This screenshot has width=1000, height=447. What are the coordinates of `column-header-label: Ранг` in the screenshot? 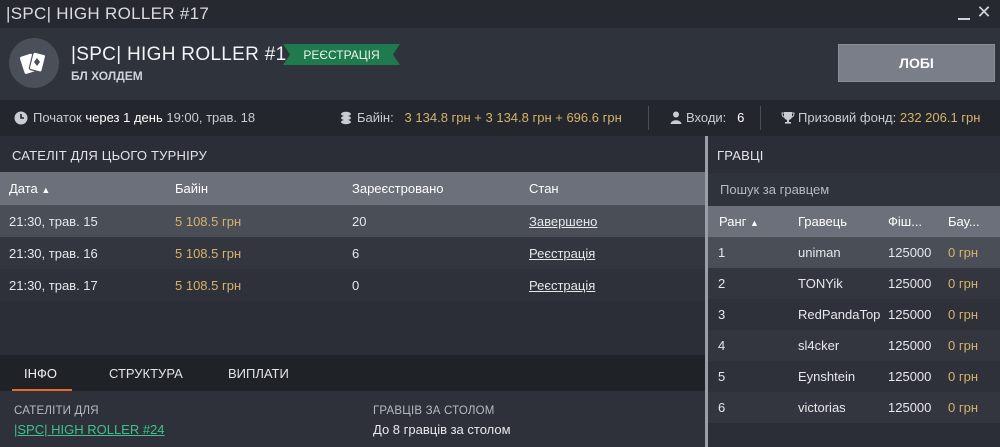 It's located at (733, 221).